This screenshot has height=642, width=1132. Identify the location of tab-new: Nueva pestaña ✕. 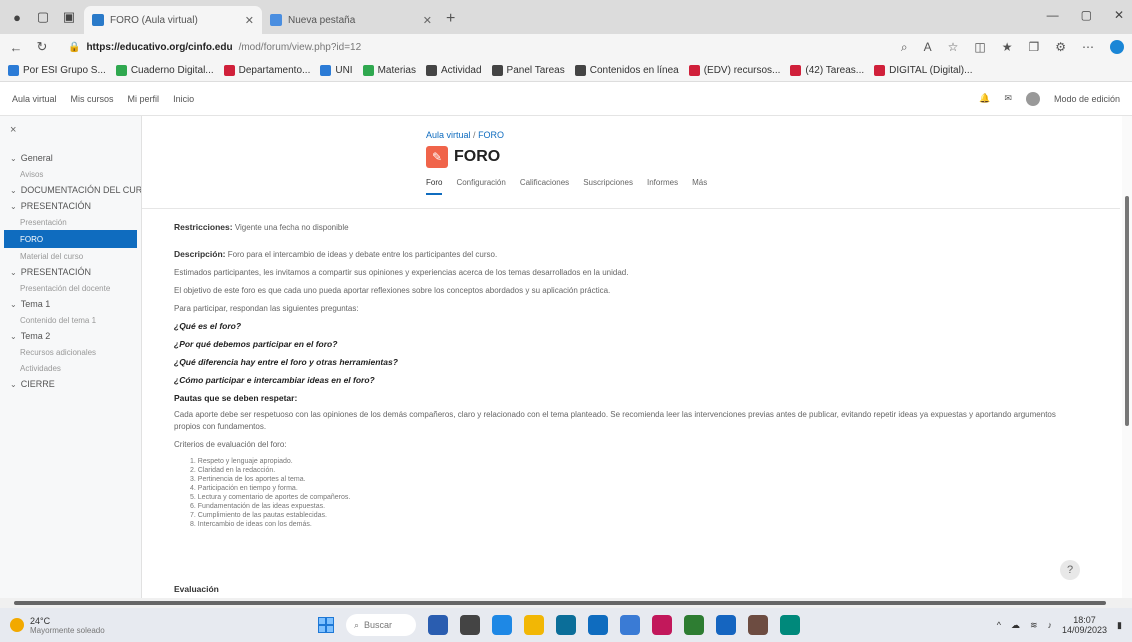
(351, 20).